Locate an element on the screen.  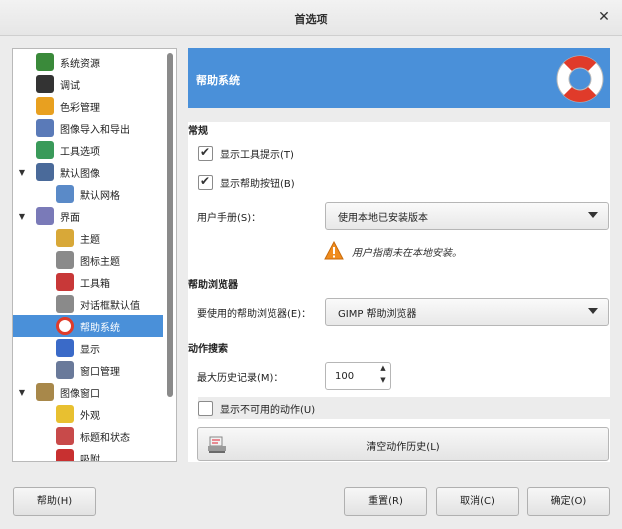
tool-options-icon is located at coordinates (45, 150).